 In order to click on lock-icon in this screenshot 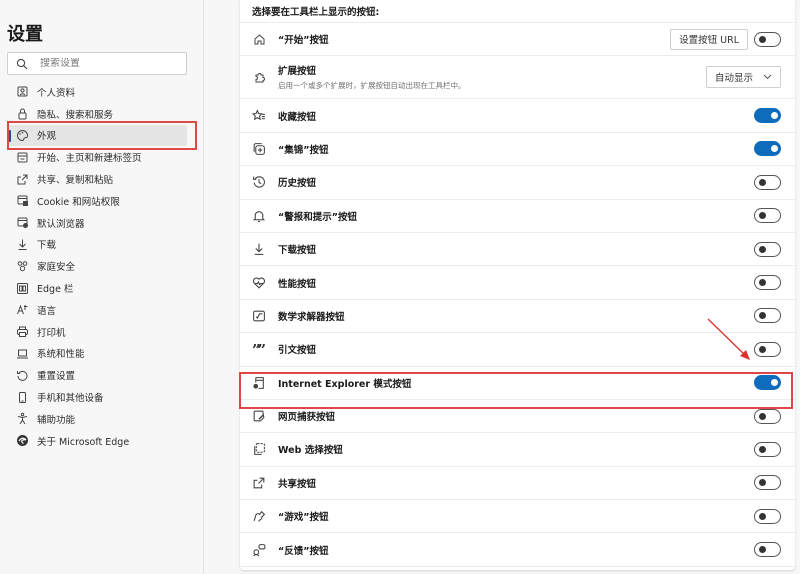, I will do `click(22, 113)`.